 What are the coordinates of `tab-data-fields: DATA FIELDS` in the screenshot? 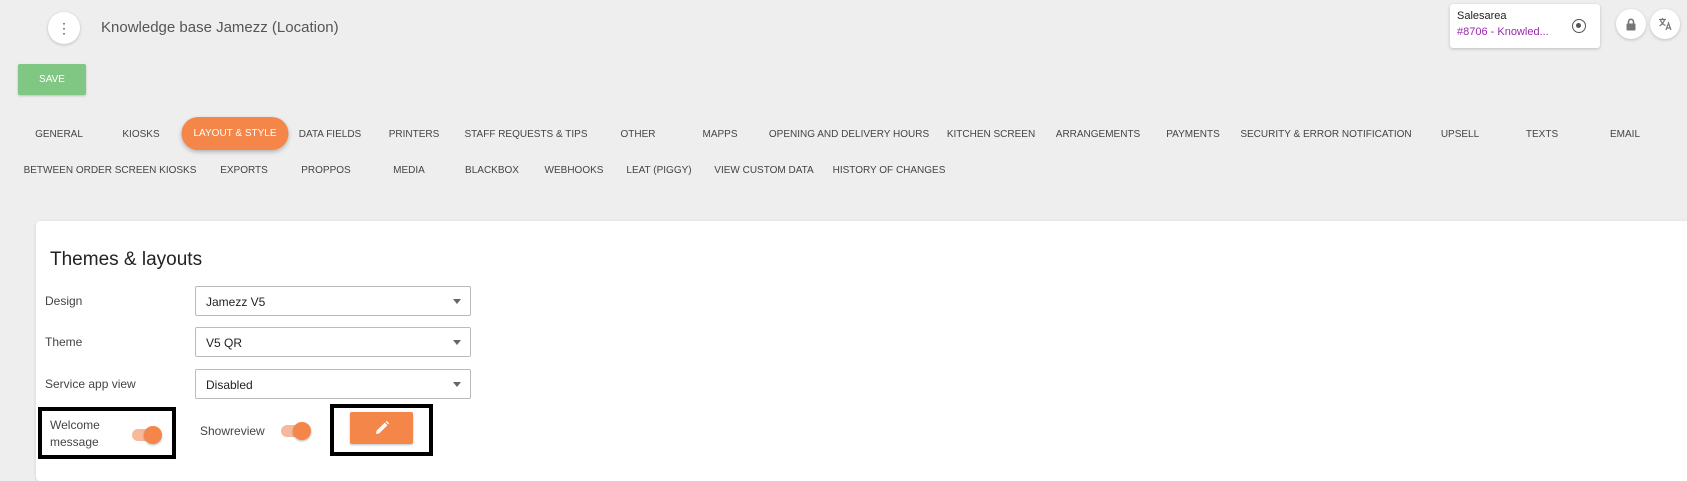 It's located at (330, 134).